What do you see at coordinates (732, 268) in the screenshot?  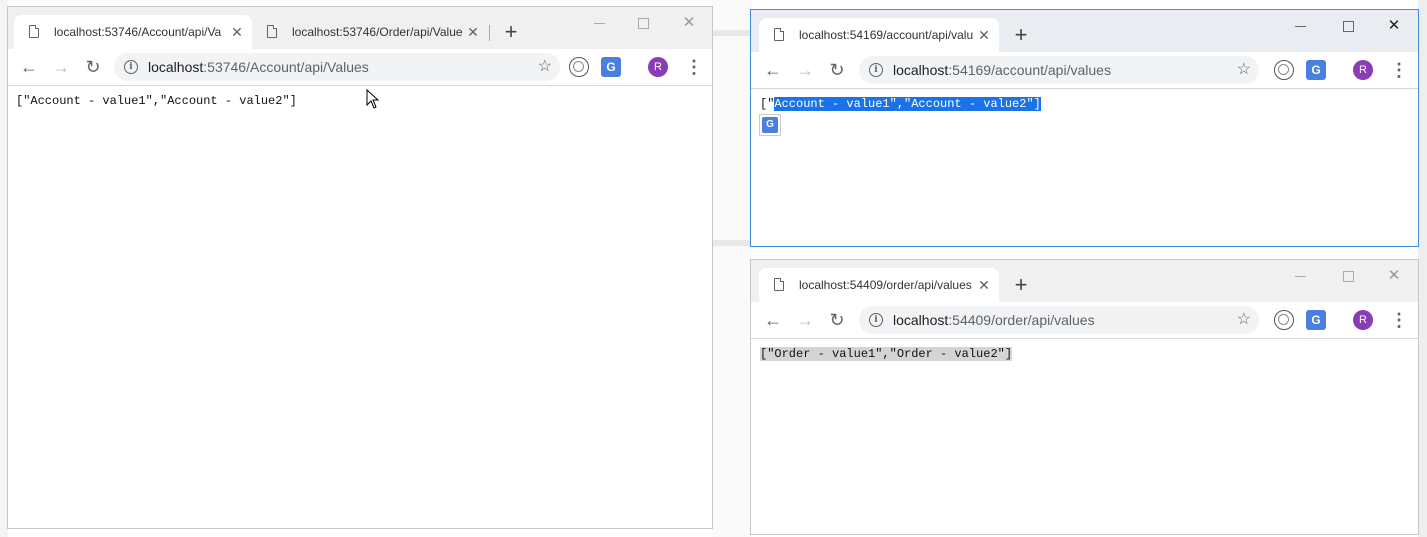 I see `background-app-strip` at bounding box center [732, 268].